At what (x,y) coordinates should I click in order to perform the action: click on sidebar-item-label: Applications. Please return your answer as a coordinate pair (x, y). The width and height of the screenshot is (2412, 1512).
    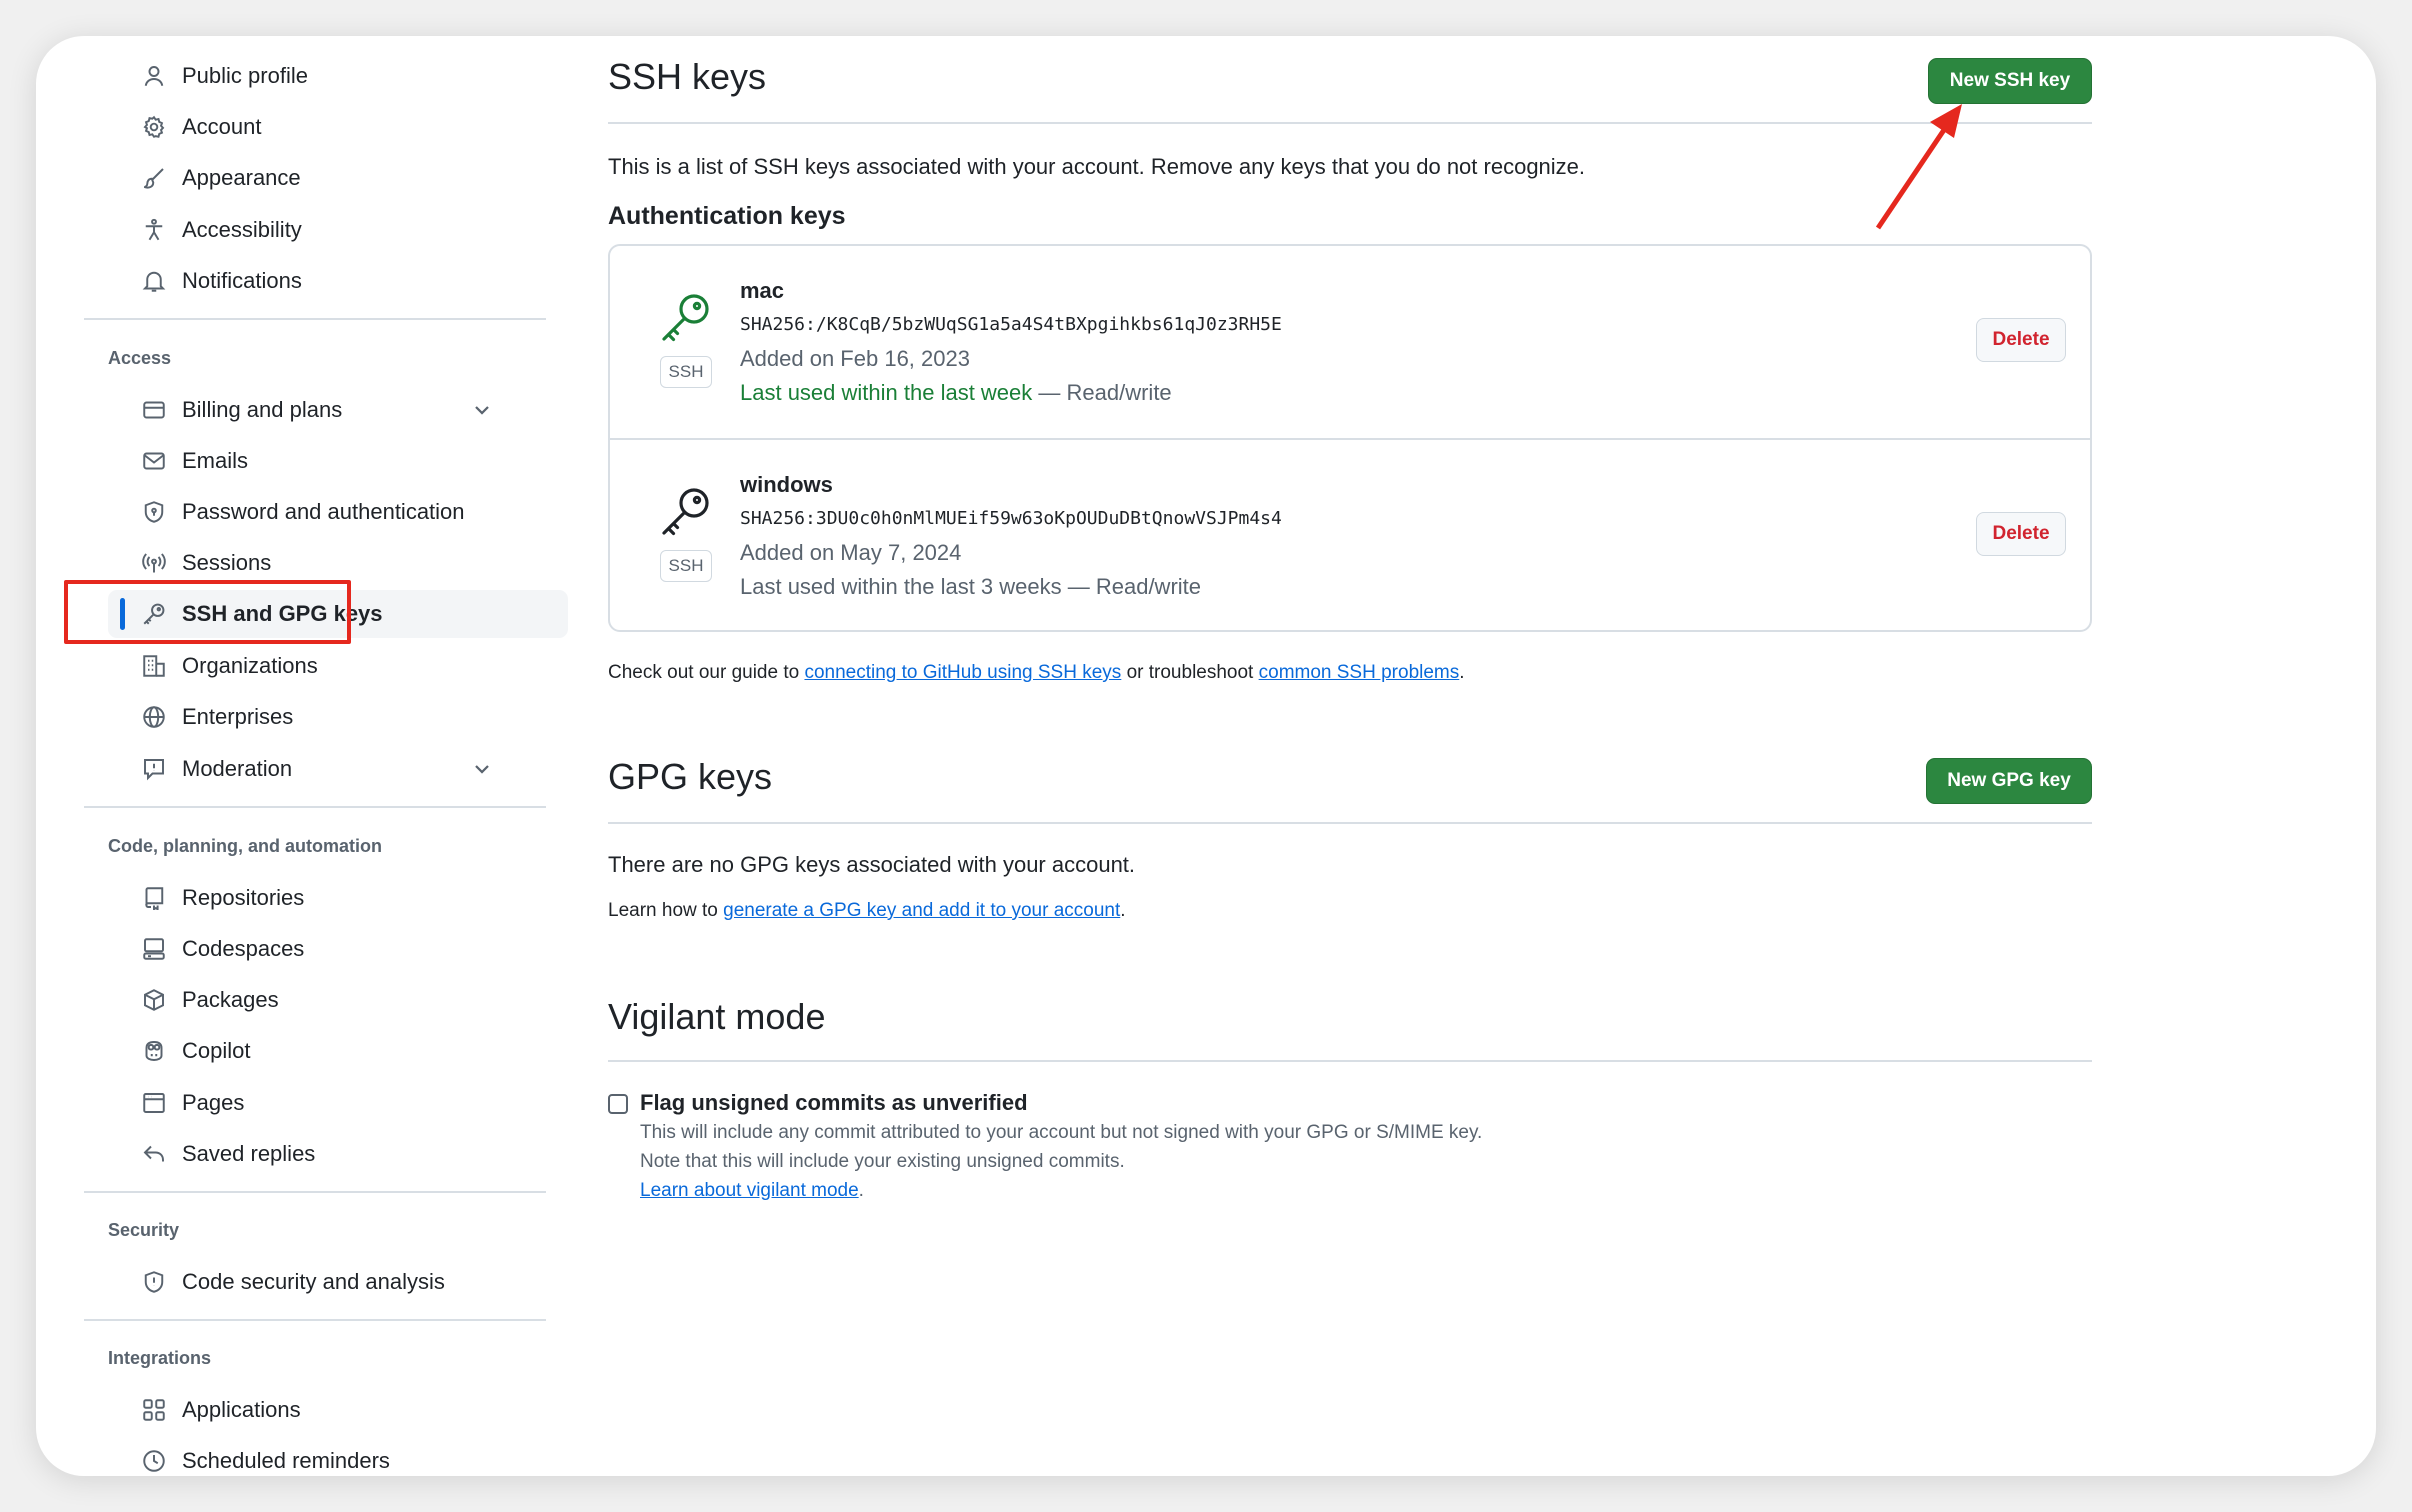
    Looking at the image, I should click on (241, 1409).